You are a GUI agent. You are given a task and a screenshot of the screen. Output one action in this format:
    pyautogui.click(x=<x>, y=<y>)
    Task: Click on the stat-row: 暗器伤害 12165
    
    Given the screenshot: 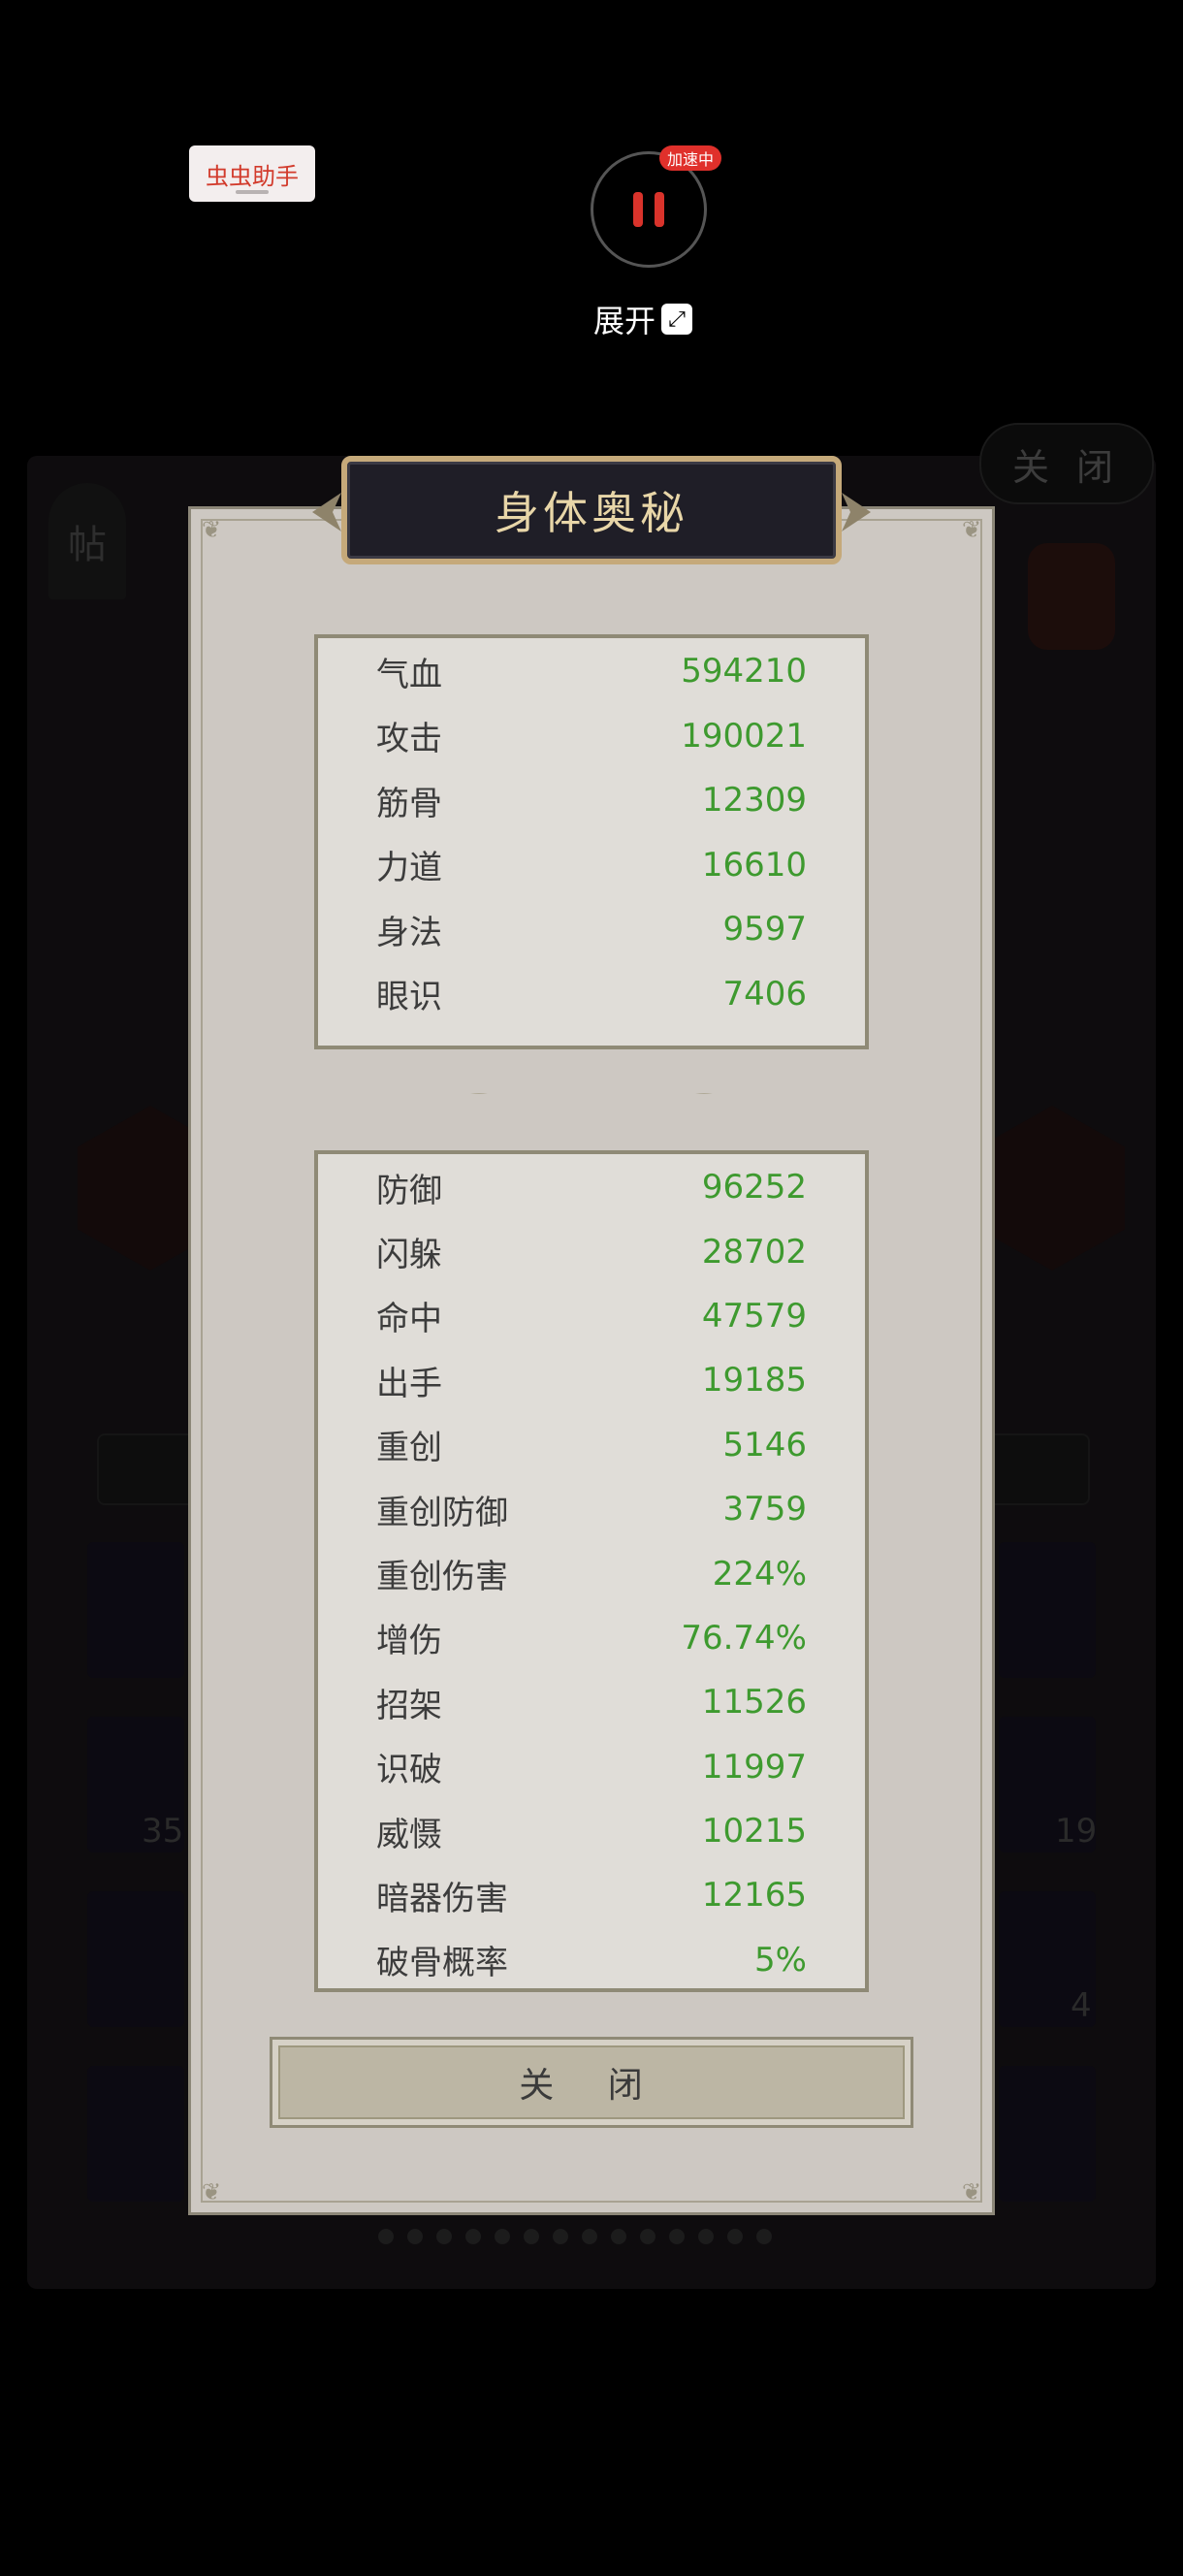 What is the action you would take?
    pyautogui.click(x=591, y=1897)
    